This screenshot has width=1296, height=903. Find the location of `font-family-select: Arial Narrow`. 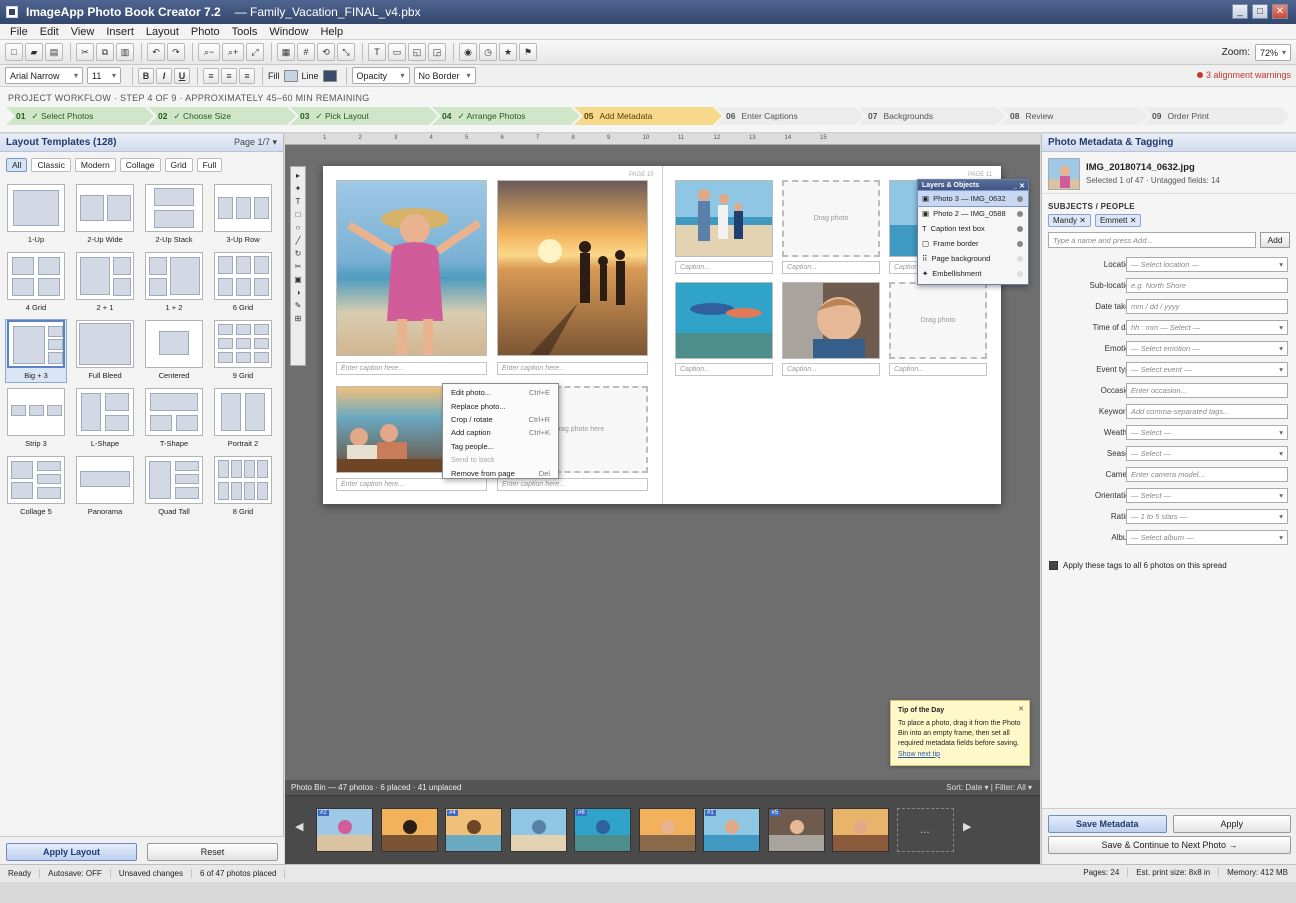

font-family-select: Arial Narrow is located at coordinates (44, 75).